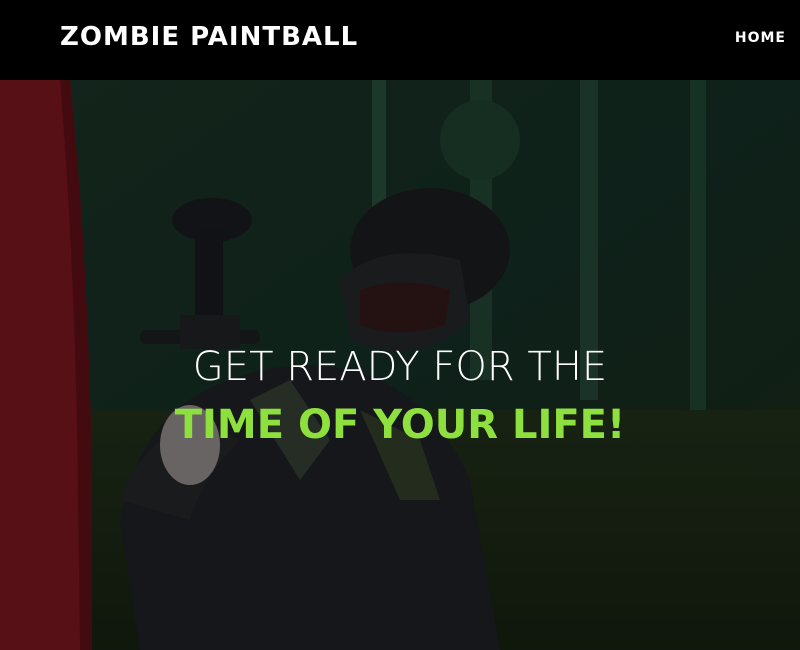  I want to click on hero-headline-line1: GET READY FOR THE, so click(400, 367).